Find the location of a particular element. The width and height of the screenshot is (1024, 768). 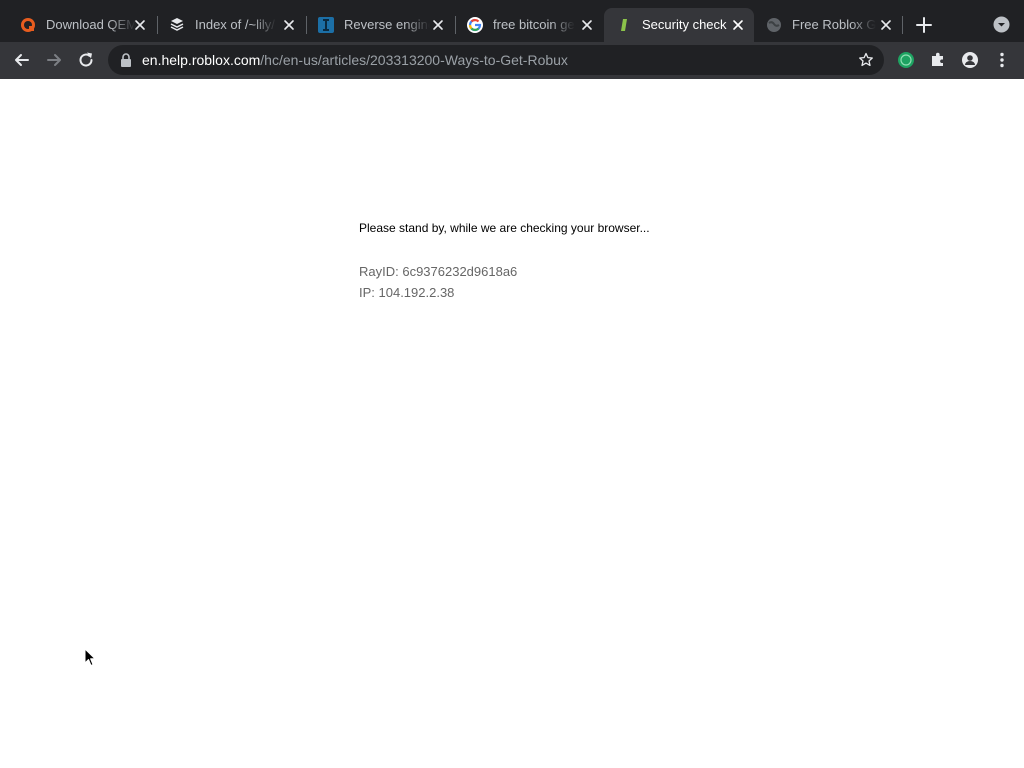

url-host: en.help.roblox.com is located at coordinates (201, 60).